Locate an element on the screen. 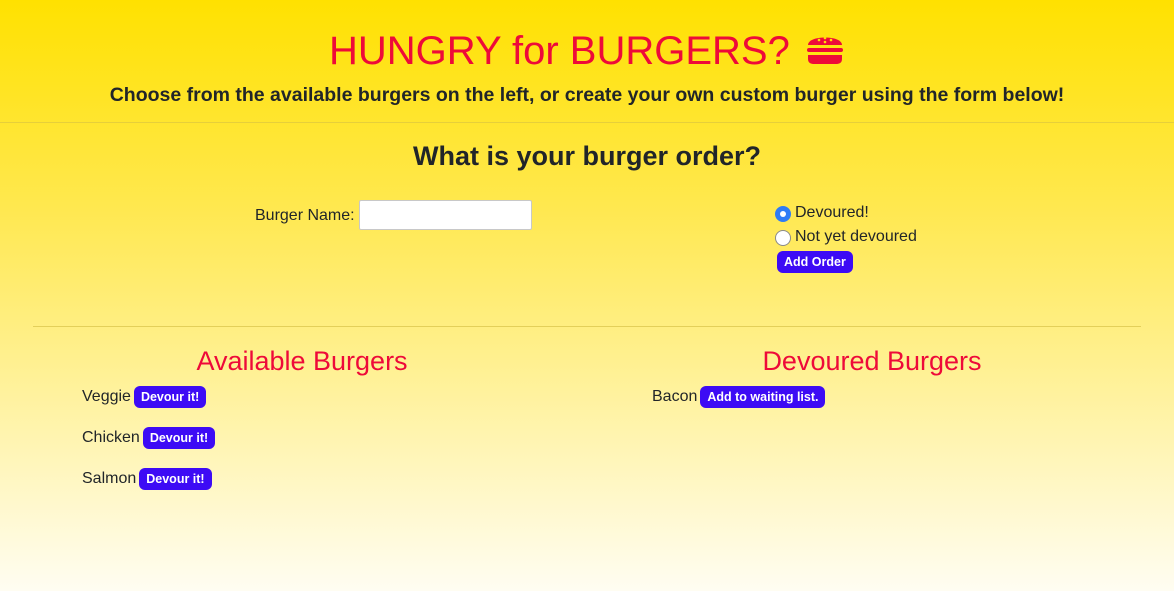 This screenshot has width=1174, height=591. radio-not-devoured-label: Not yet devoured is located at coordinates (856, 236).